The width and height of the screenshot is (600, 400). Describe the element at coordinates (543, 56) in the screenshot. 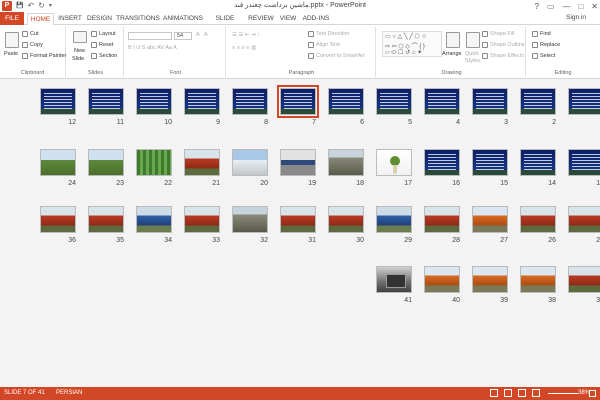

I see `select-button: Select` at that location.